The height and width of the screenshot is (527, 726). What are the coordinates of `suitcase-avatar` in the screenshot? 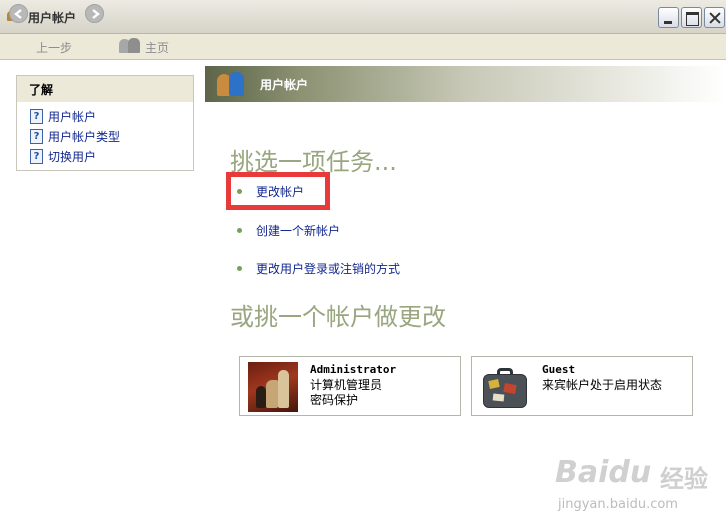 It's located at (505, 387).